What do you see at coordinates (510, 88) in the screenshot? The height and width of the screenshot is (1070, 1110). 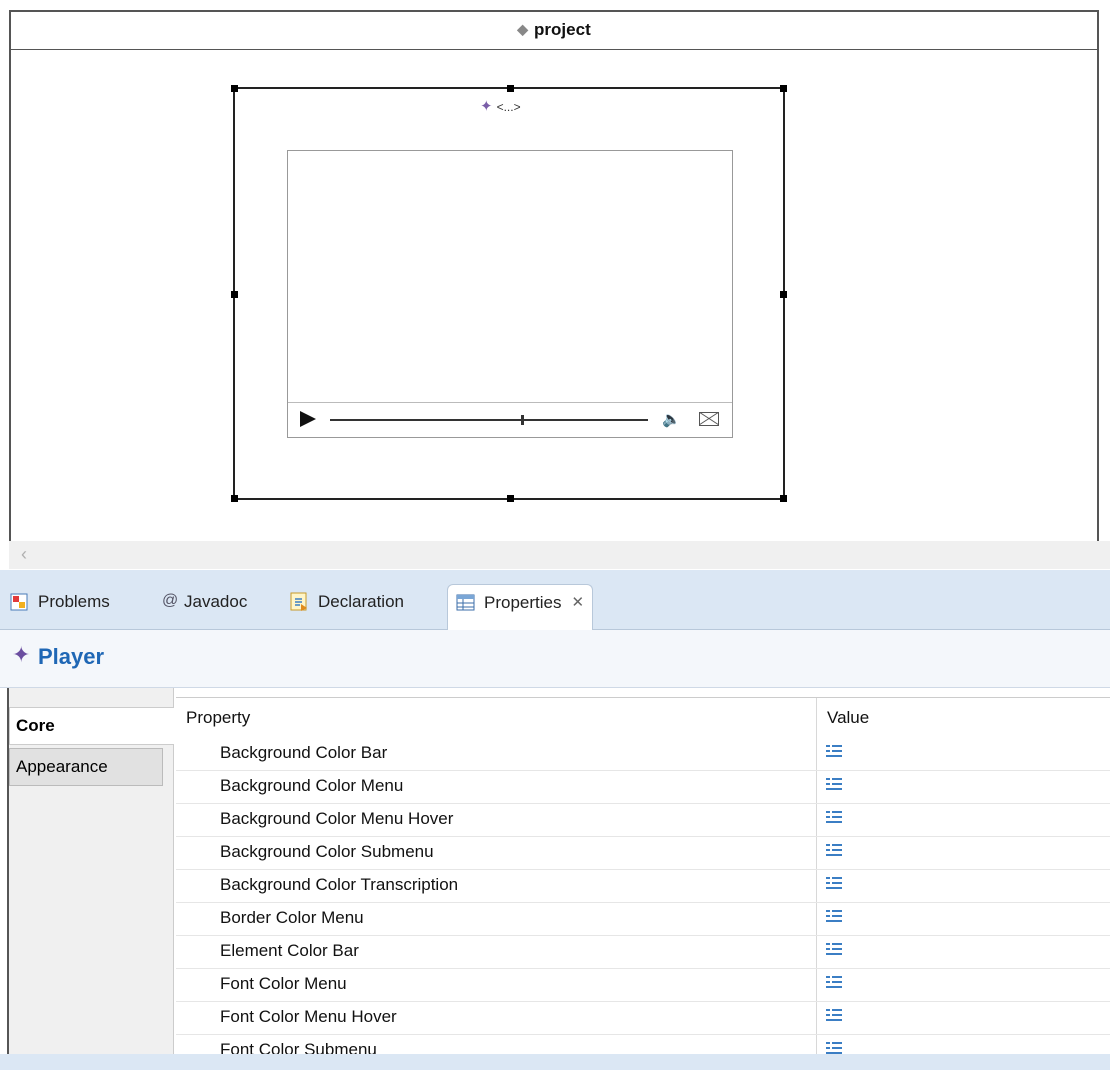 I see `resize-handle-n` at bounding box center [510, 88].